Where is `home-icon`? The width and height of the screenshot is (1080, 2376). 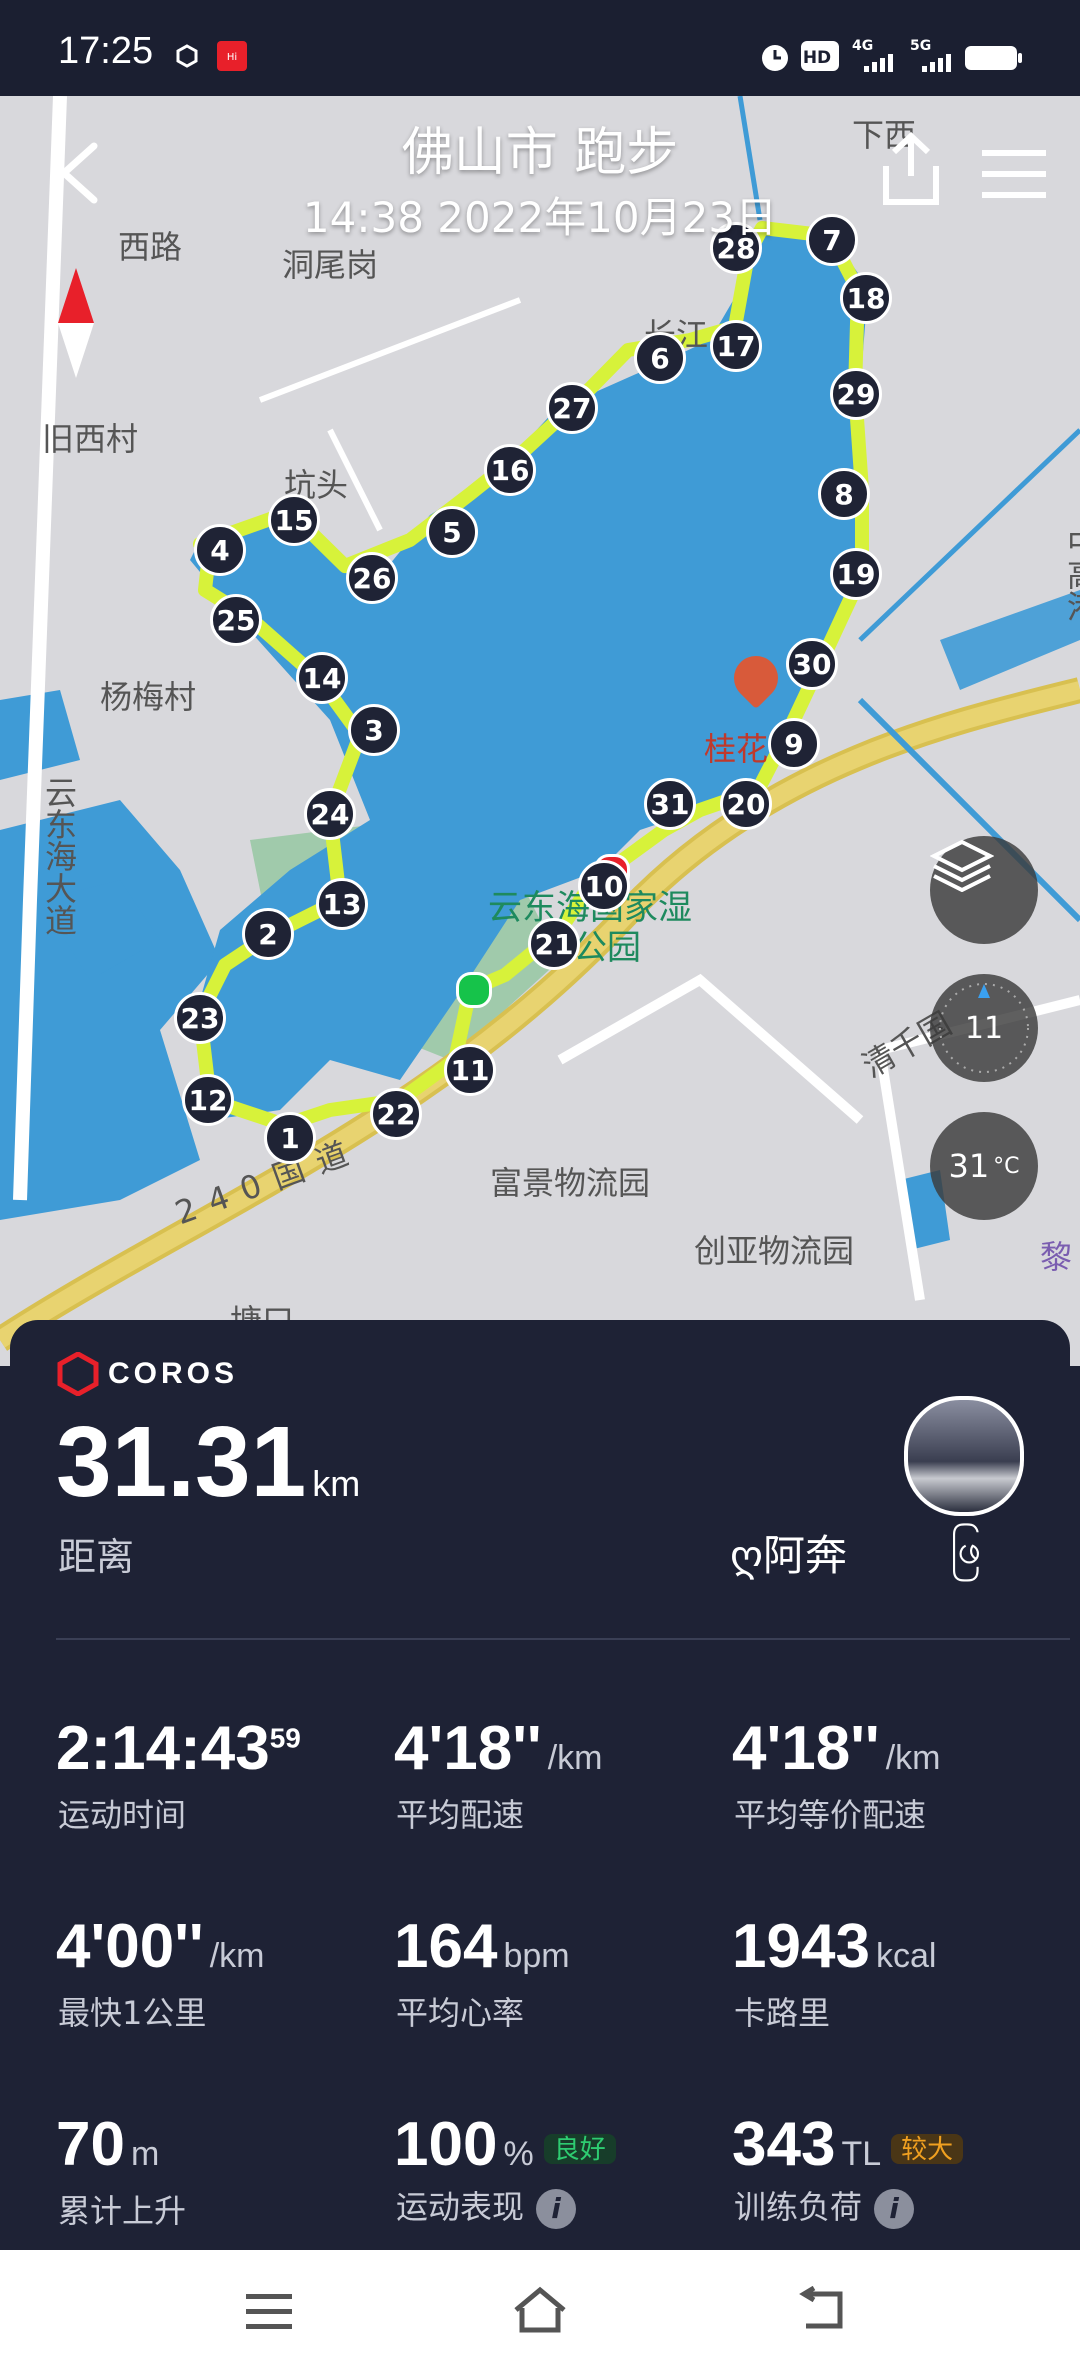 home-icon is located at coordinates (540, 2309).